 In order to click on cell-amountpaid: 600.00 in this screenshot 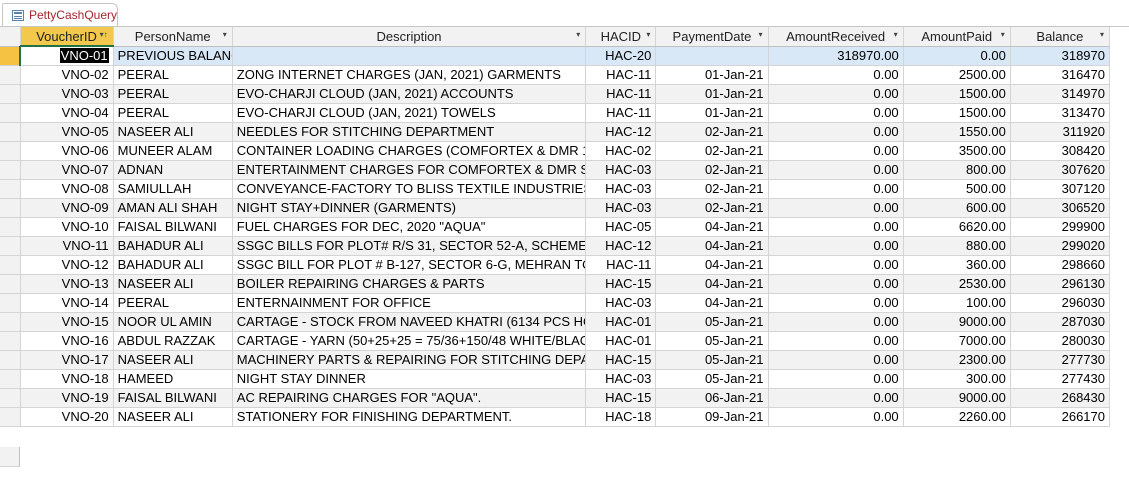, I will do `click(957, 208)`.